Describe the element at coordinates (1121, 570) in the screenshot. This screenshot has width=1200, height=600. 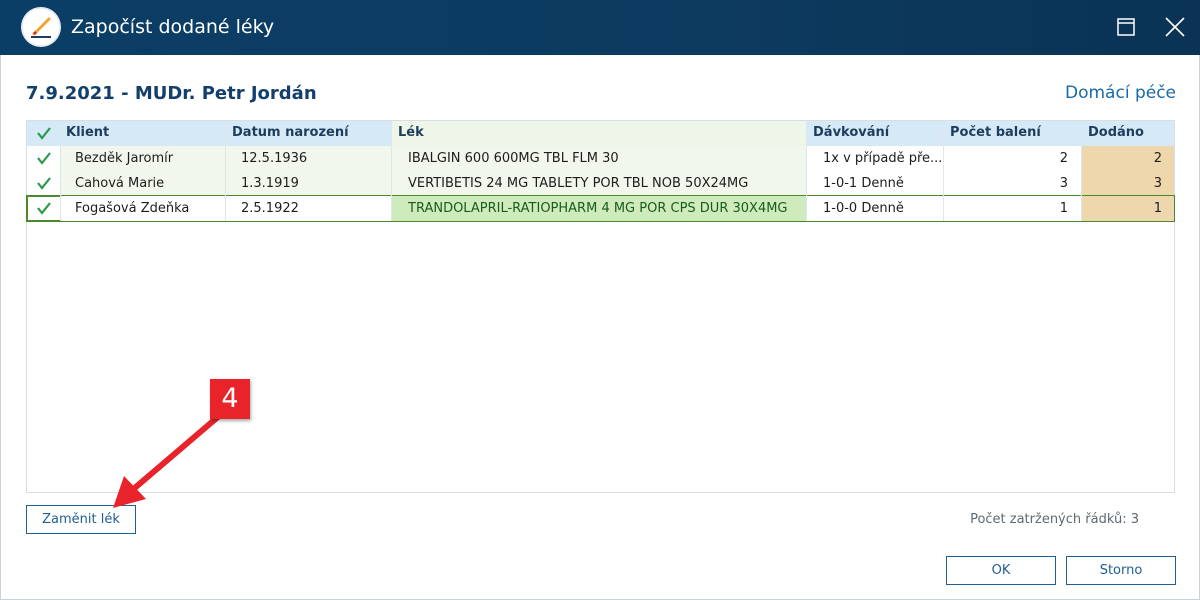
I see `cancel-button: Storno` at that location.